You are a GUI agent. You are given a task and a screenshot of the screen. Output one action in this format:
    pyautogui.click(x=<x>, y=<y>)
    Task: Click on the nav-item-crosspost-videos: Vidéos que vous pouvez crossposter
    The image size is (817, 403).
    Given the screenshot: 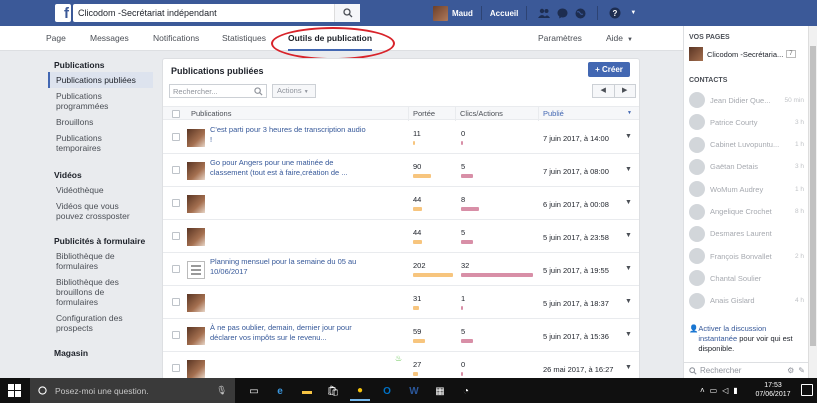 What is the action you would take?
    pyautogui.click(x=100, y=211)
    